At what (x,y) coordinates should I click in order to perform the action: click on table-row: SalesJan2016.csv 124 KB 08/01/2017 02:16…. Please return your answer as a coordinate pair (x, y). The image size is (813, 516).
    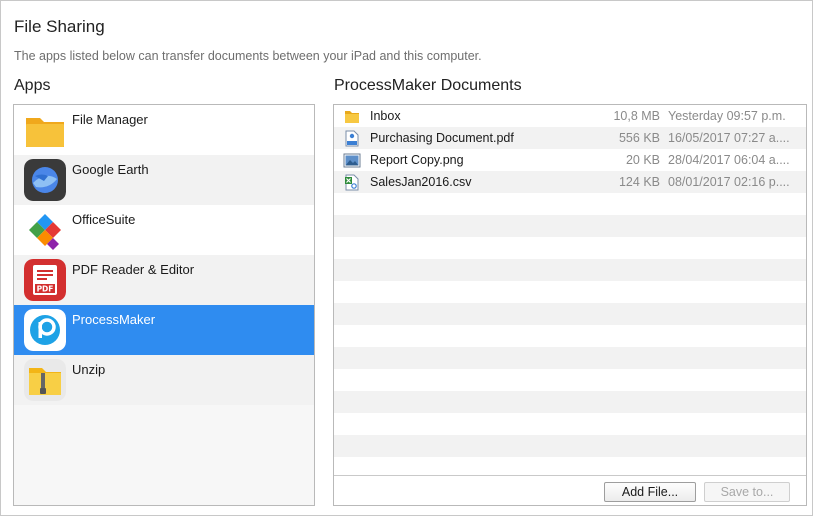
    Looking at the image, I should click on (570, 182).